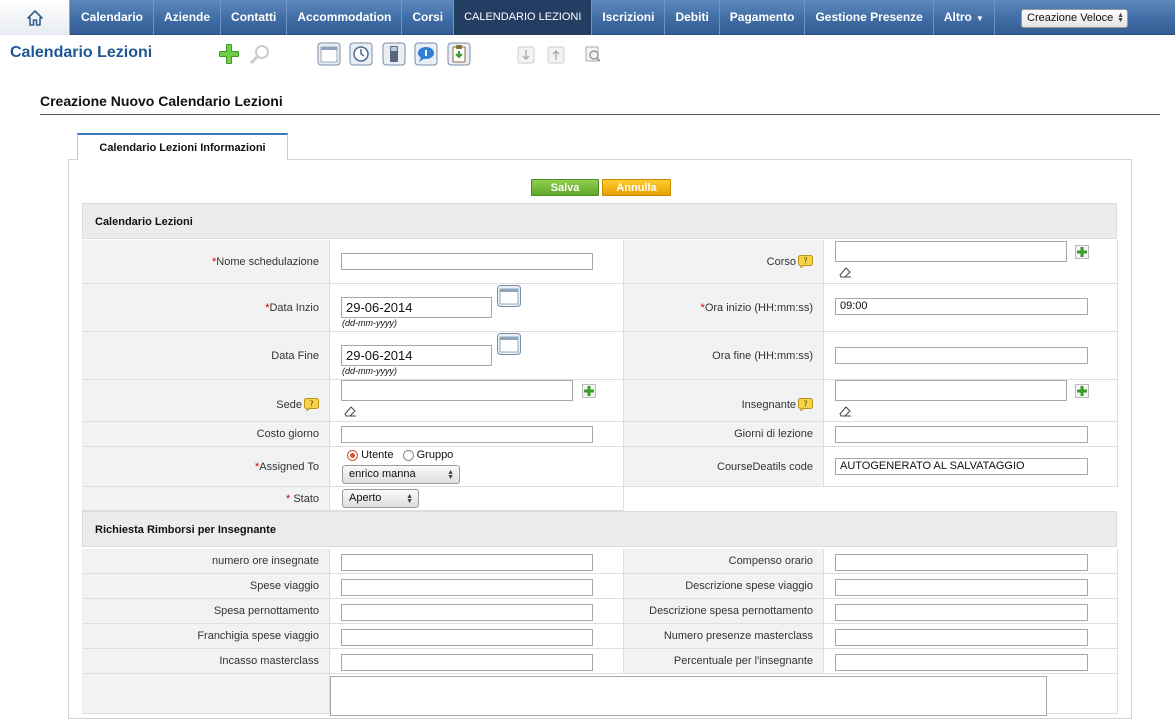 The image size is (1175, 719). What do you see at coordinates (467, 662) in the screenshot?
I see `incasso-masterclass-input` at bounding box center [467, 662].